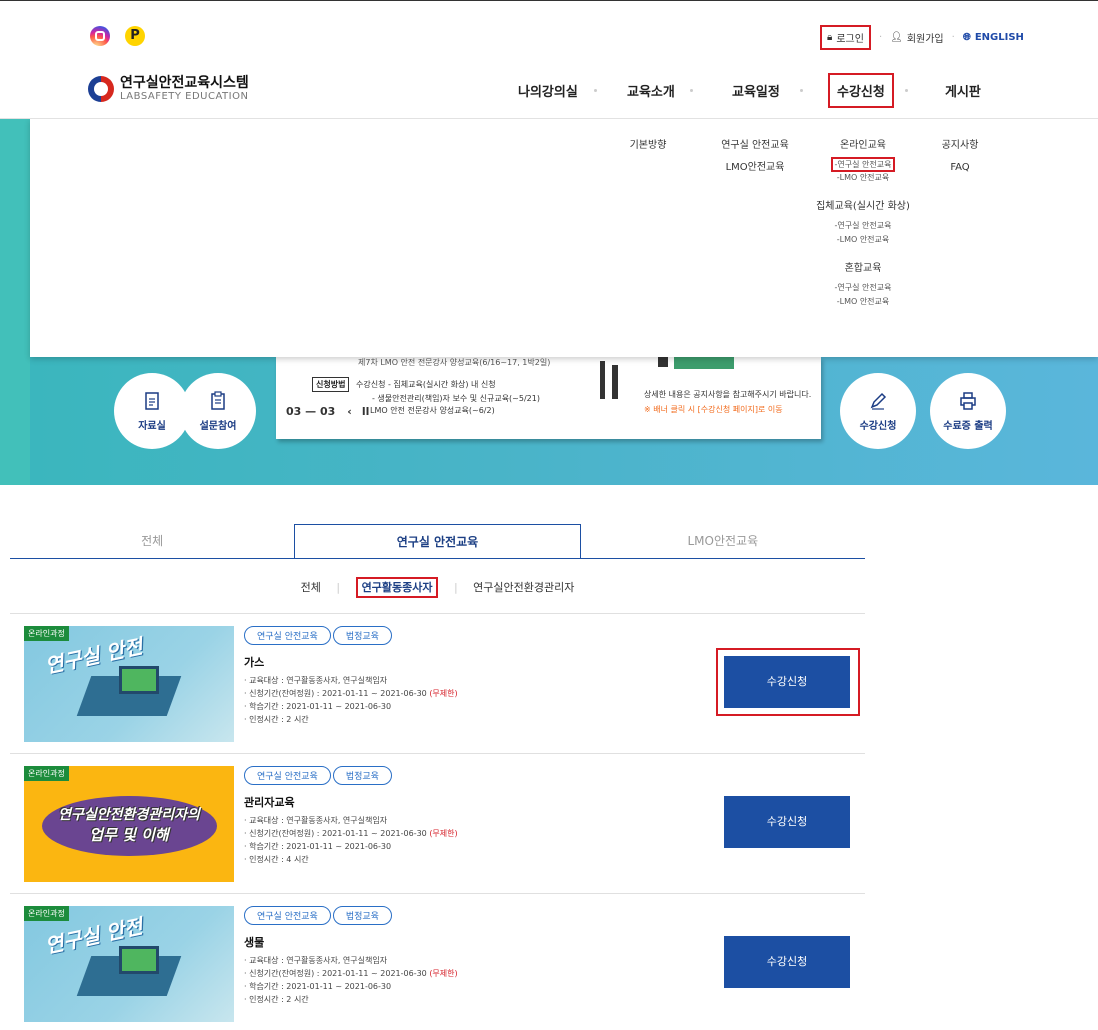 Image resolution: width=1098 pixels, height=1030 pixels. I want to click on globe-icon: 🌐︎, so click(966, 37).